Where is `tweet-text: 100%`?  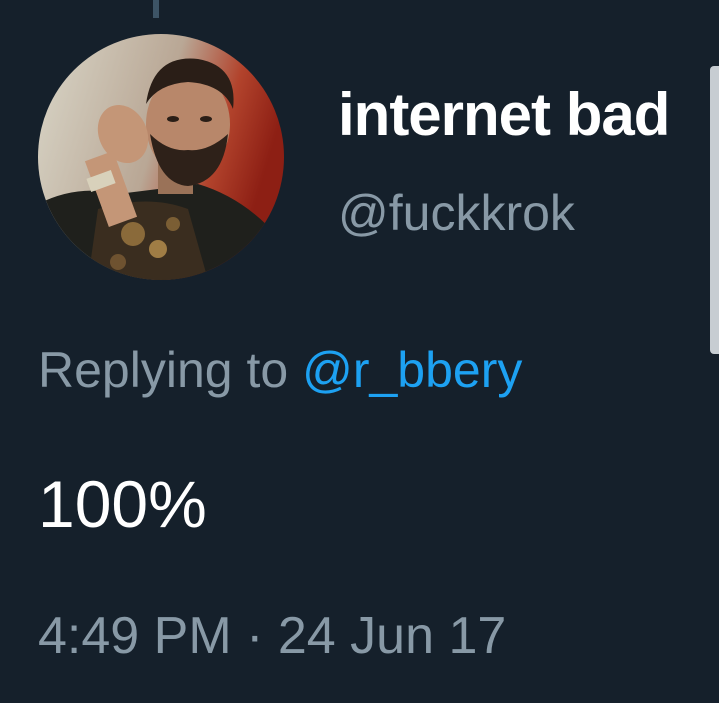 tweet-text: 100% is located at coordinates (122, 504).